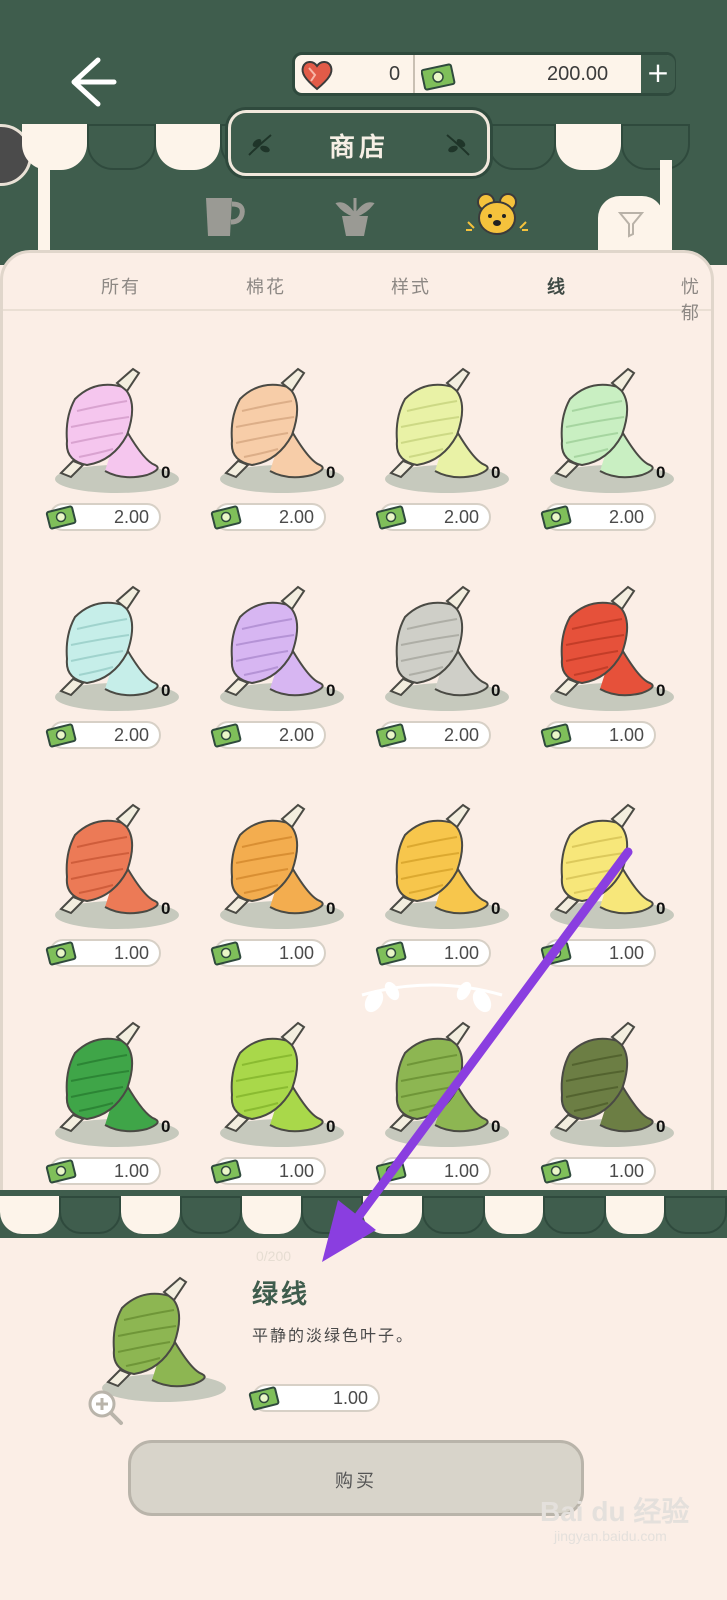 The image size is (727, 1600). Describe the element at coordinates (490, 257) in the screenshot. I see `tab-pointer` at that location.